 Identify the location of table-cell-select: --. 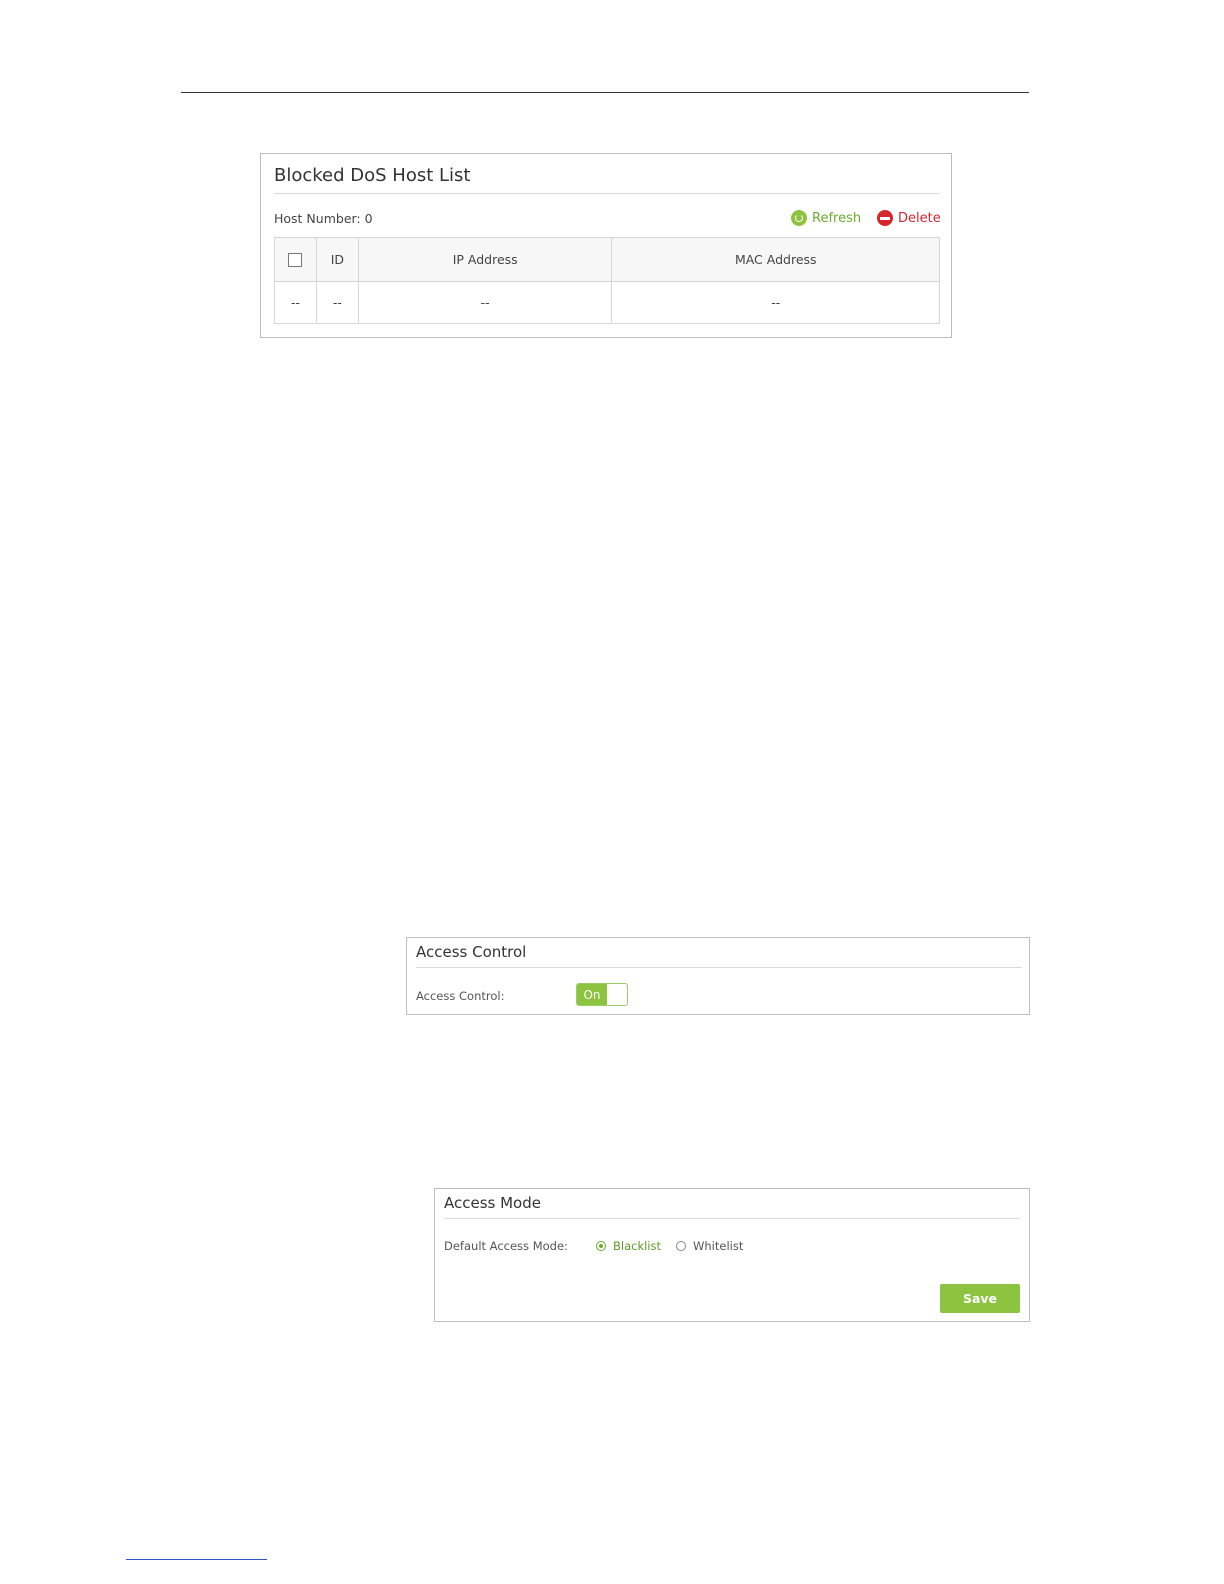
(295, 302).